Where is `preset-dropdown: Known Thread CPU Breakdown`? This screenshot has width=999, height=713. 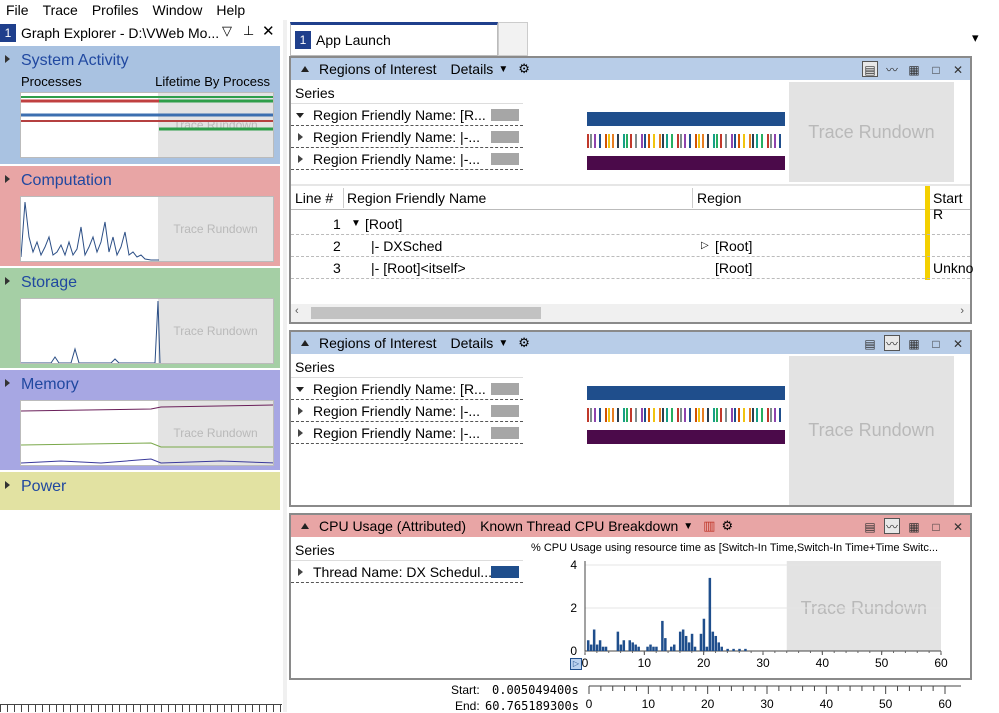 preset-dropdown: Known Thread CPU Breakdown is located at coordinates (579, 526).